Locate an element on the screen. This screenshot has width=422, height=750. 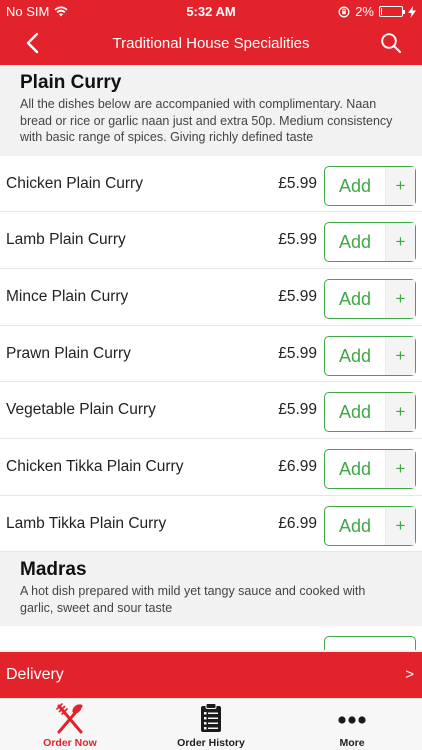
battery-percent: 2% is located at coordinates (364, 11).